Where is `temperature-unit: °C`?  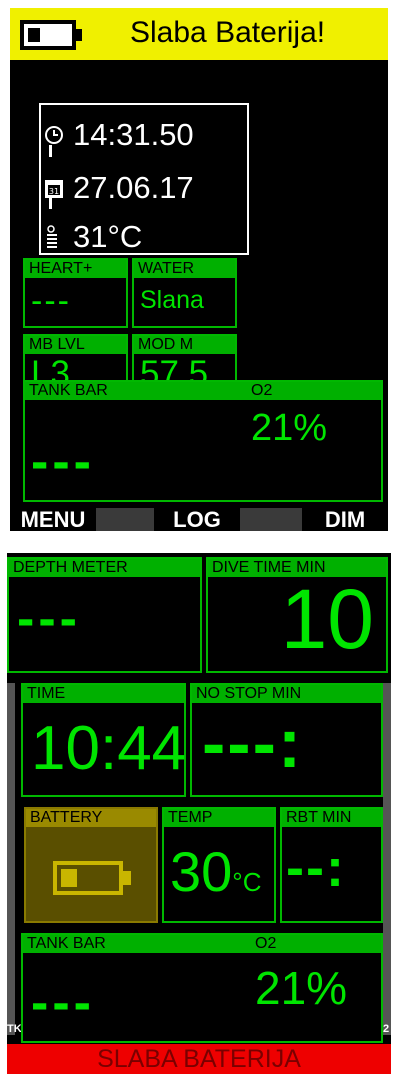 temperature-unit: °C is located at coordinates (247, 882).